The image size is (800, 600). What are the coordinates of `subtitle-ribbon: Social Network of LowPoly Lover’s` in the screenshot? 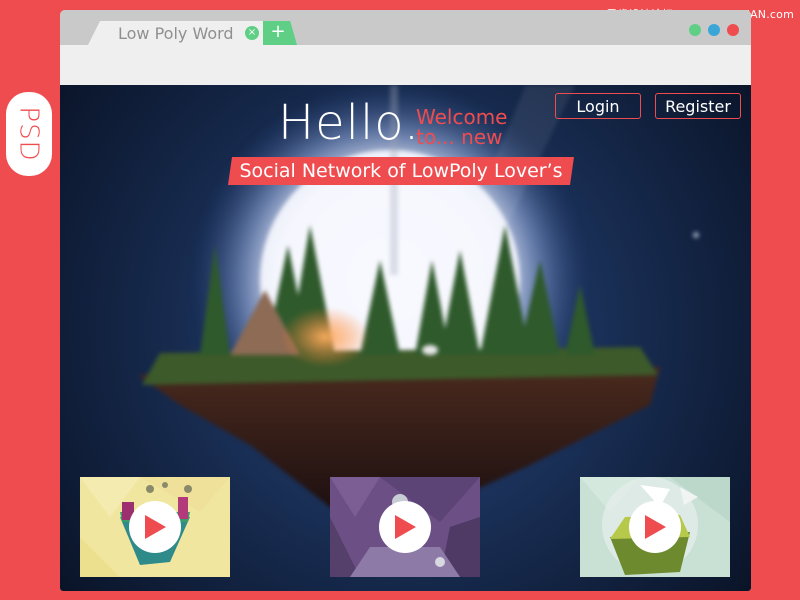 It's located at (401, 171).